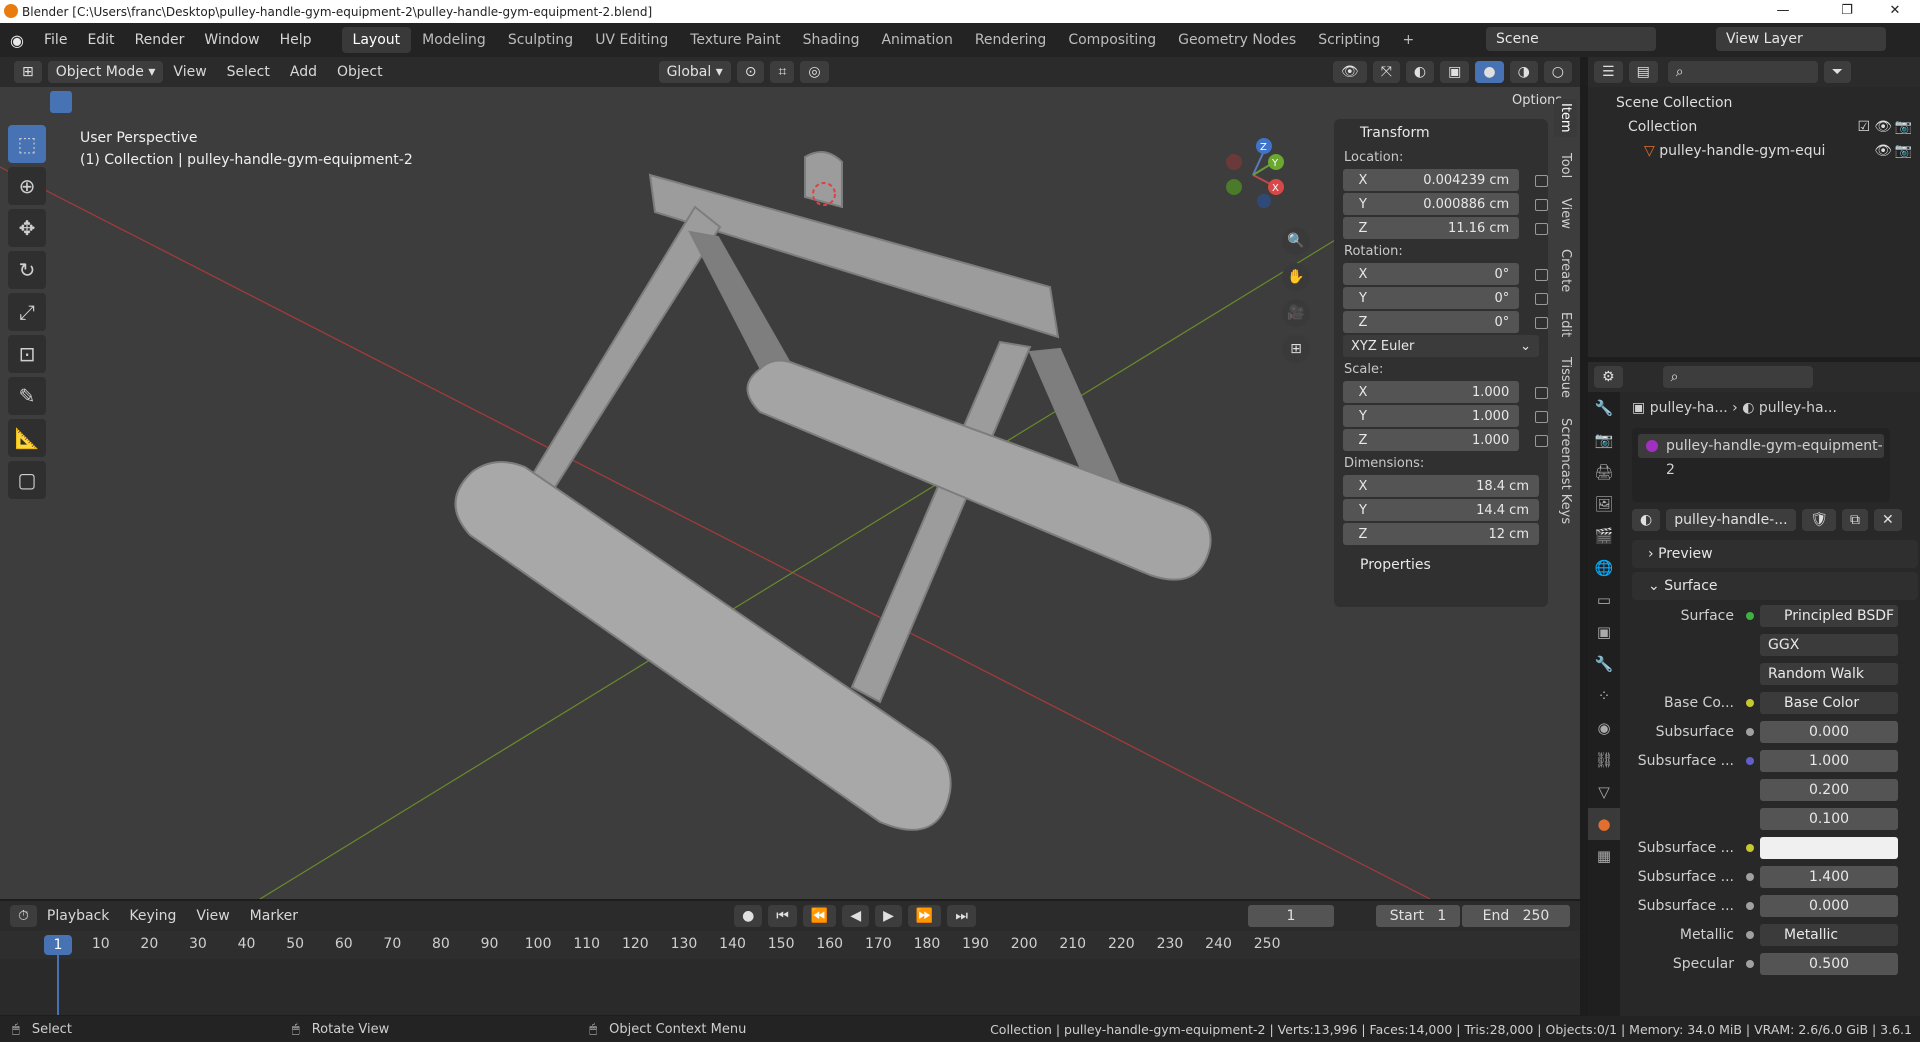 This screenshot has width=1920, height=1042. Describe the element at coordinates (1420, 72) in the screenshot. I see `overlay-icon: ◐` at that location.